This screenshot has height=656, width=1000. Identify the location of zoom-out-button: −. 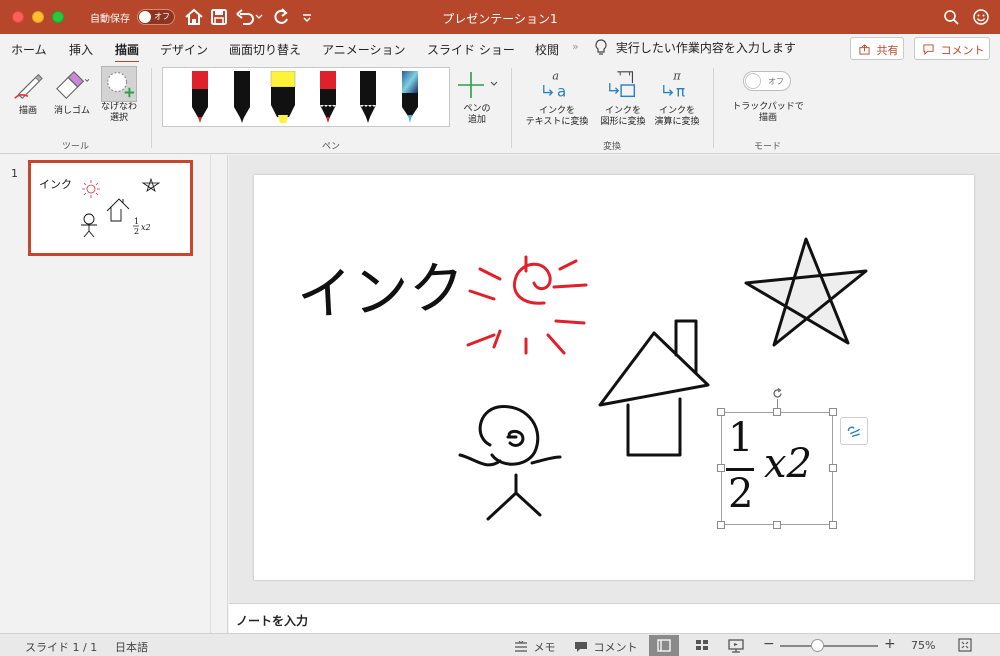
(769, 644).